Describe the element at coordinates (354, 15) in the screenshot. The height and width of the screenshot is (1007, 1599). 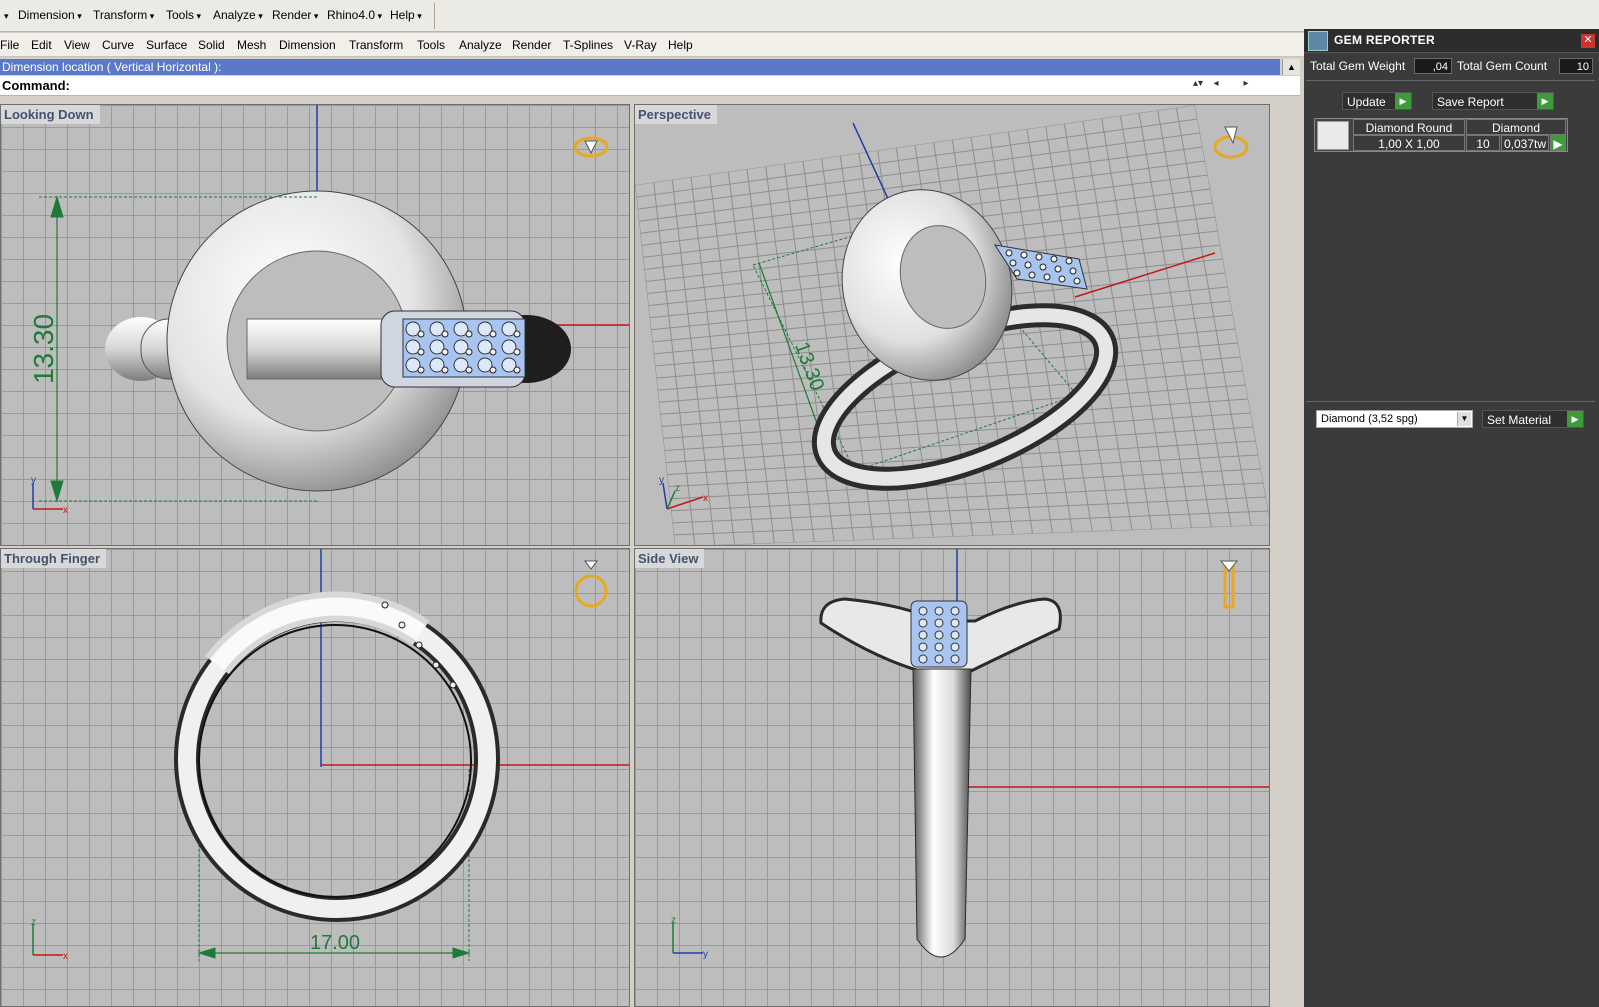
I see `toolbar-rhino4: Rhino4.0` at that location.